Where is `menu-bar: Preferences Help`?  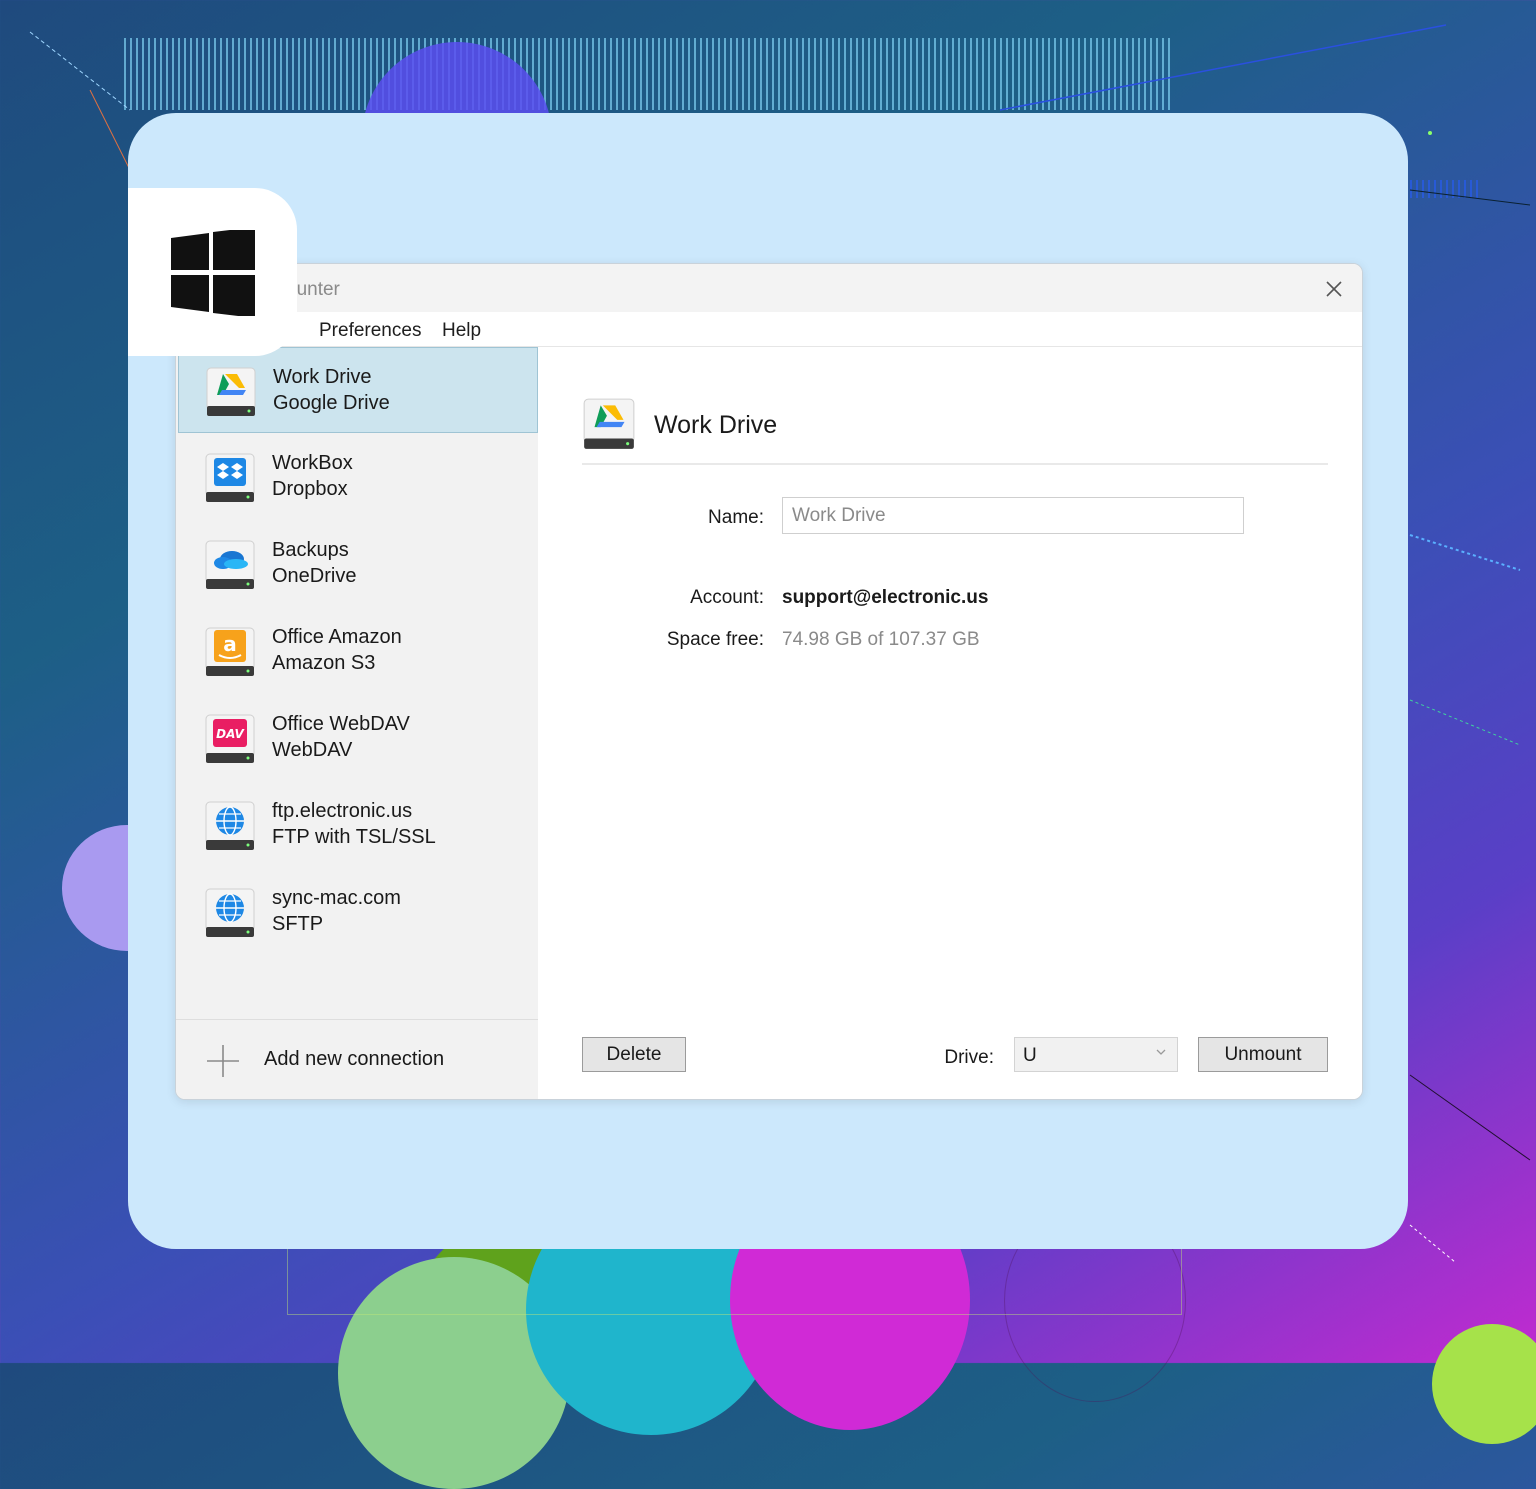
menu-bar: Preferences Help is located at coordinates (769, 329).